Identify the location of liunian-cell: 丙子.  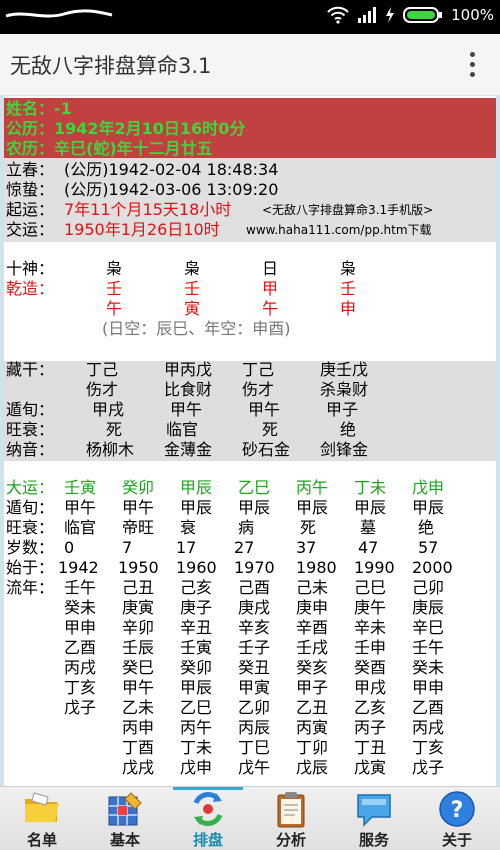
(370, 727).